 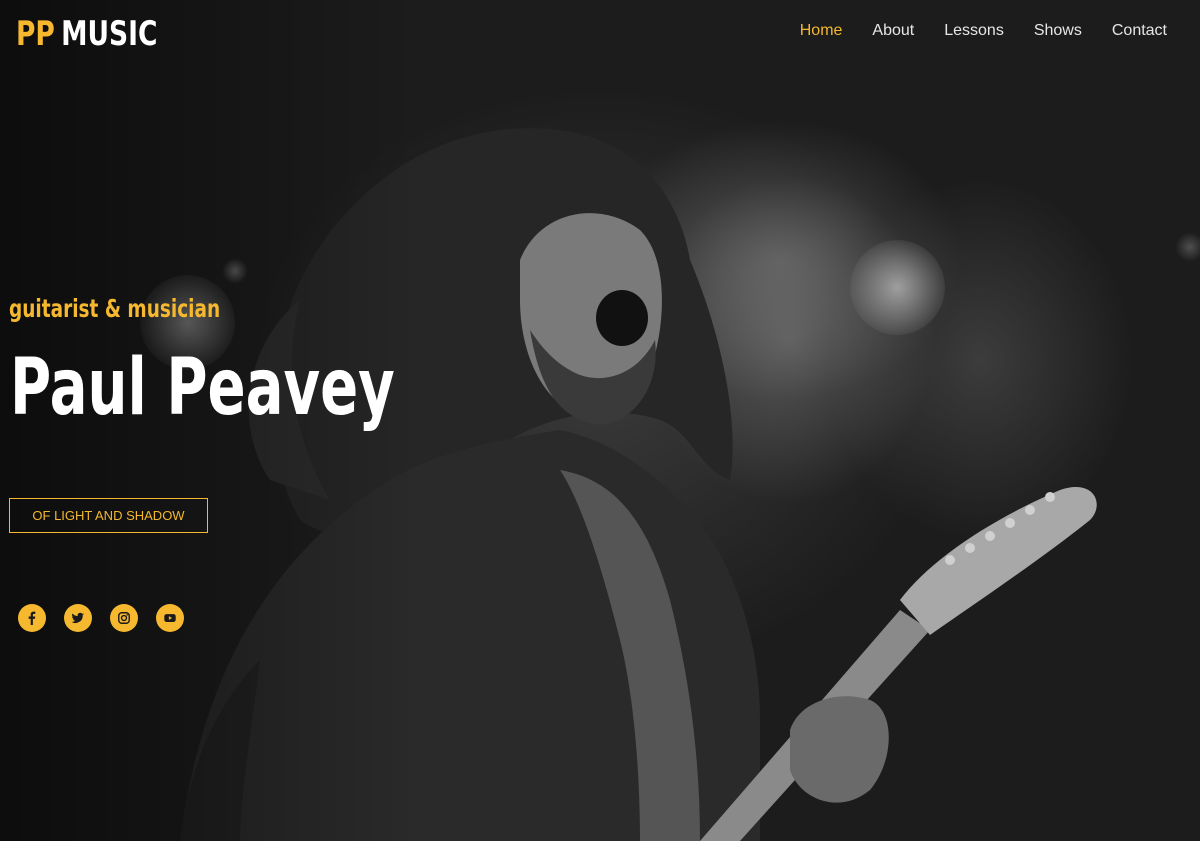 What do you see at coordinates (974, 31) in the screenshot?
I see `nav-lessons: Lessons` at bounding box center [974, 31].